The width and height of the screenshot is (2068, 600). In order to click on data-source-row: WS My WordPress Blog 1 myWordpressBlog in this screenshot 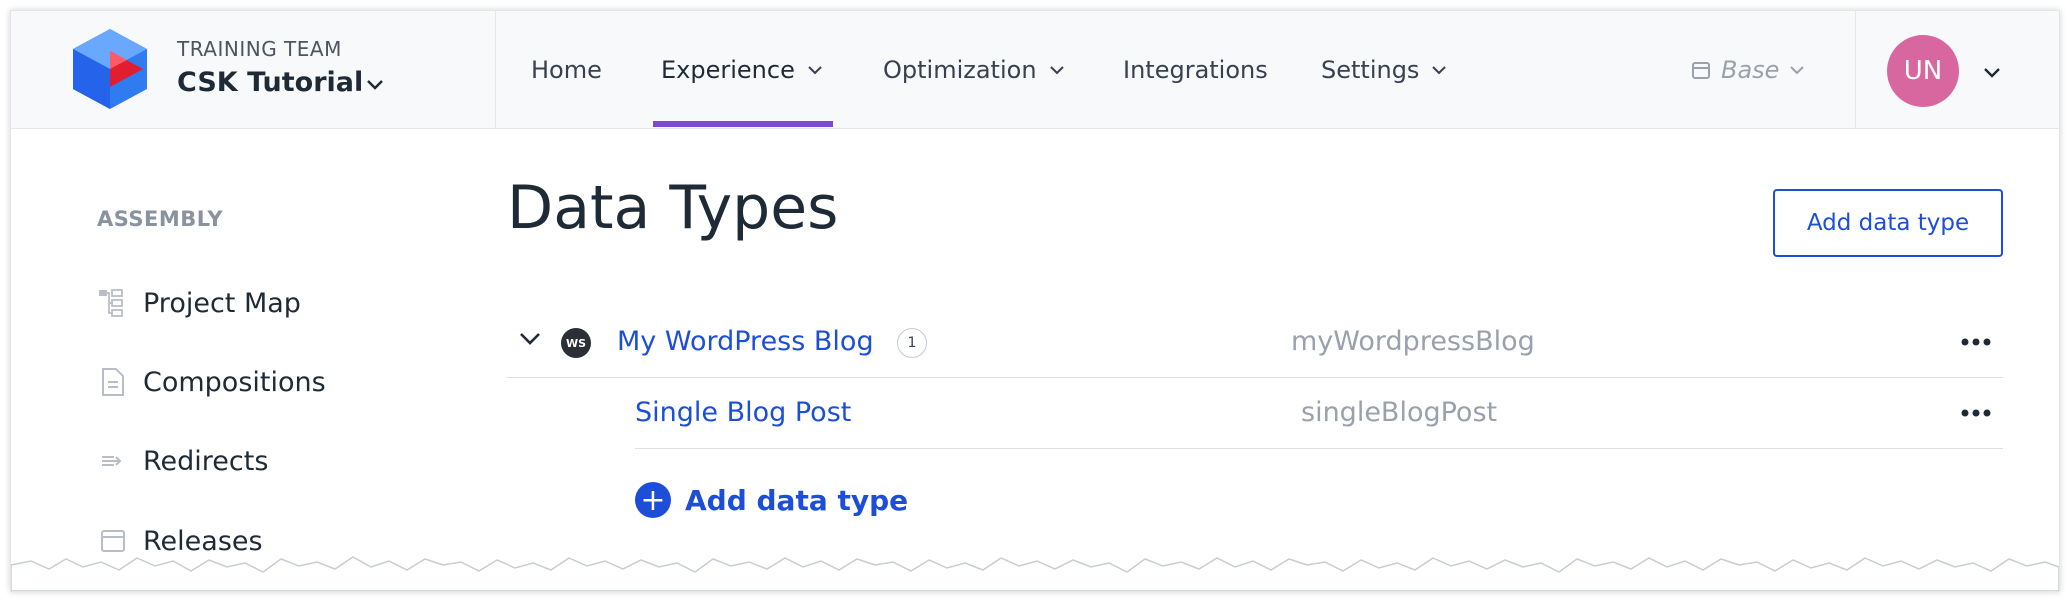, I will do `click(1255, 343)`.